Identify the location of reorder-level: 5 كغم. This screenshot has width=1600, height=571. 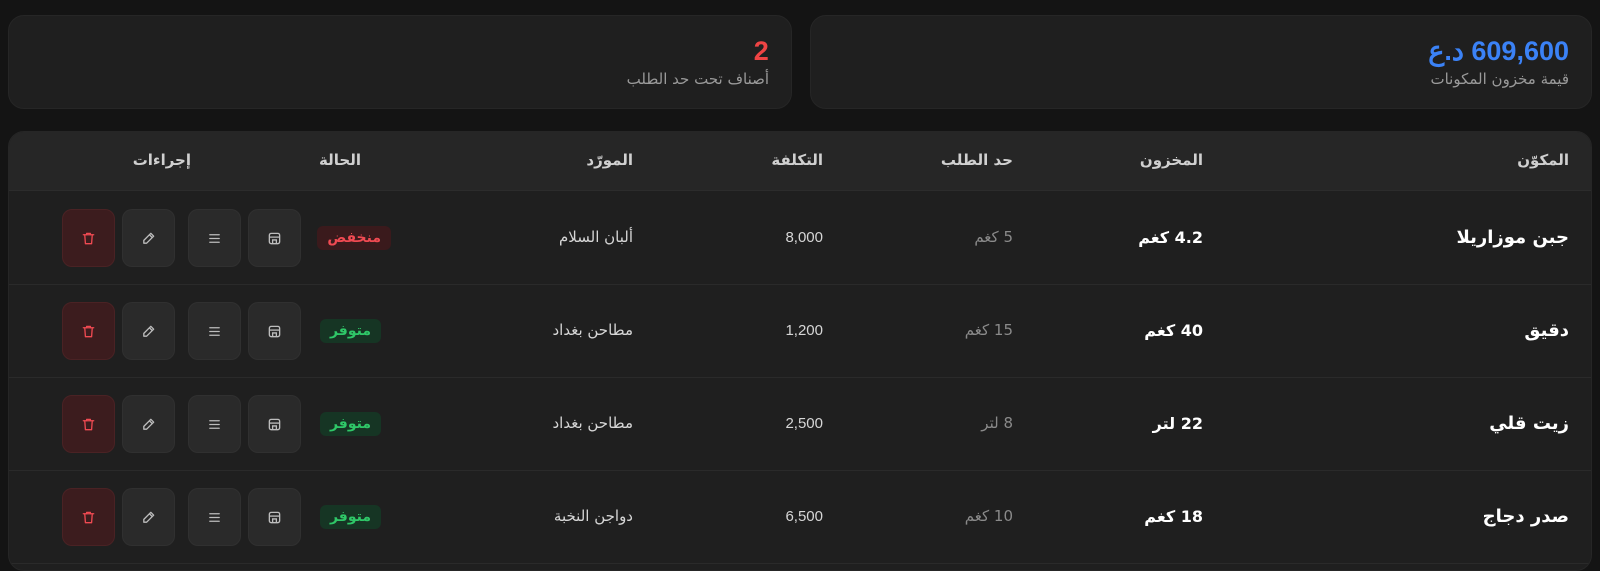
(993, 237).